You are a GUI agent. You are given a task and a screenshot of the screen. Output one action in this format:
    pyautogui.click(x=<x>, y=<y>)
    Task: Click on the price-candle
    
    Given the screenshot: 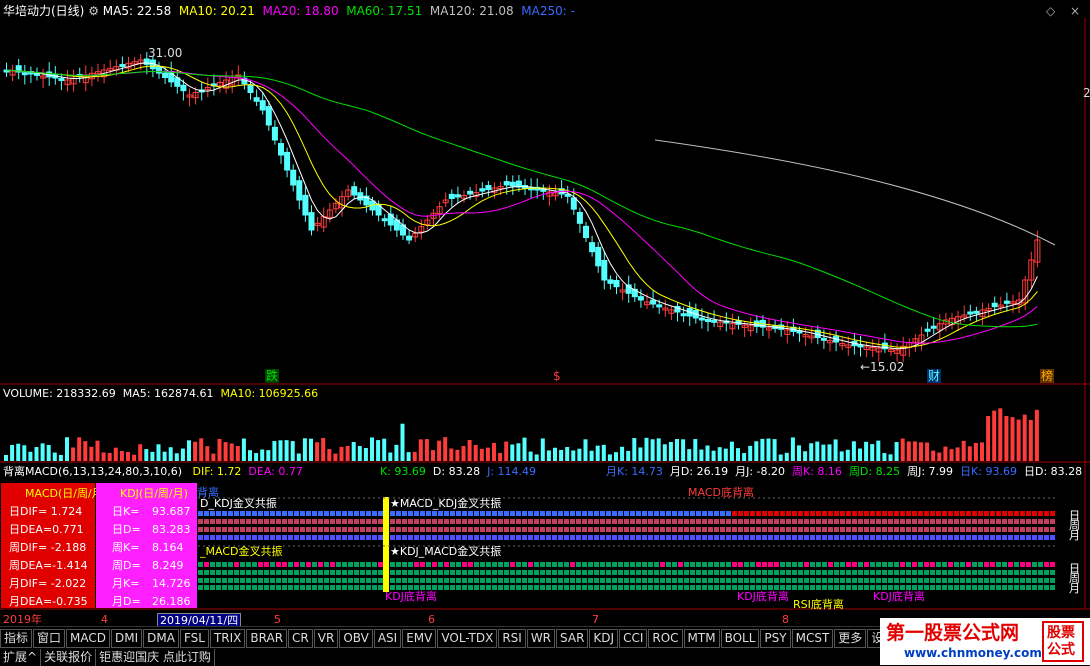 What is the action you would take?
    pyautogui.click(x=701, y=319)
    